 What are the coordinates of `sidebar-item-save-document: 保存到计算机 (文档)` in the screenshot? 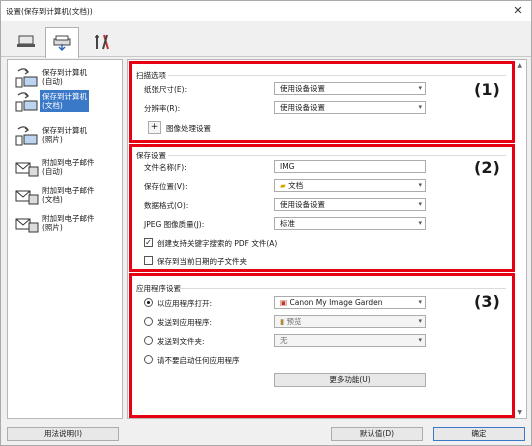 It's located at (66, 107).